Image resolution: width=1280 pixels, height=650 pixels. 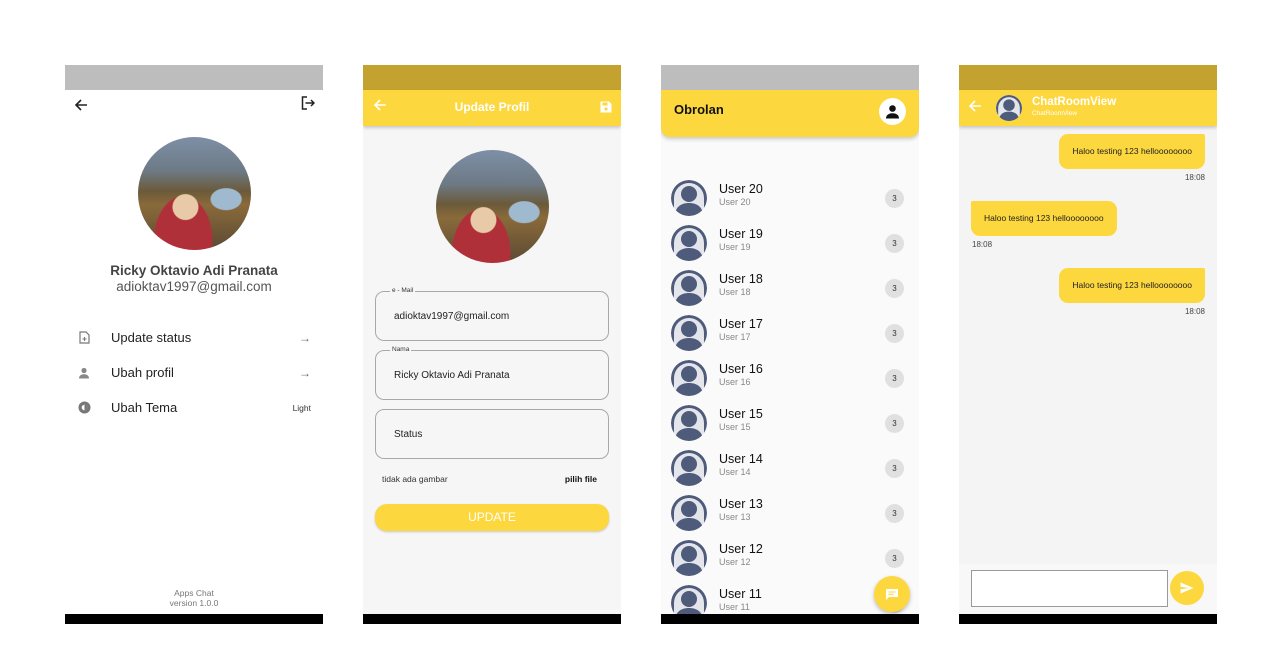 I want to click on nama-field-value: Ricky Oktavio Adi Pranata, so click(x=452, y=375).